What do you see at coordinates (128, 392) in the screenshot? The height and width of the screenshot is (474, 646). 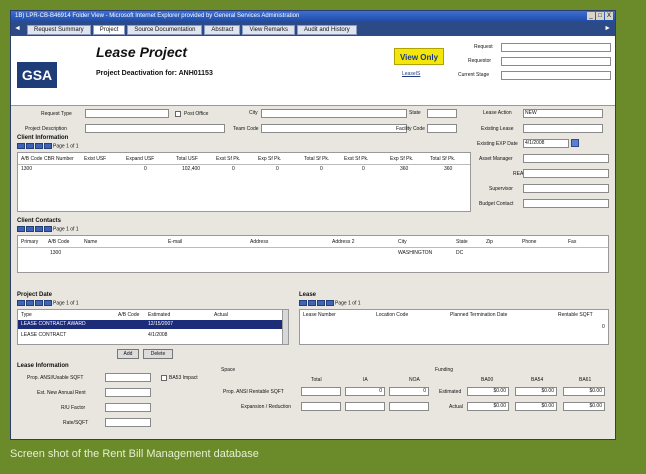 I see `est-annual-rent-field` at bounding box center [128, 392].